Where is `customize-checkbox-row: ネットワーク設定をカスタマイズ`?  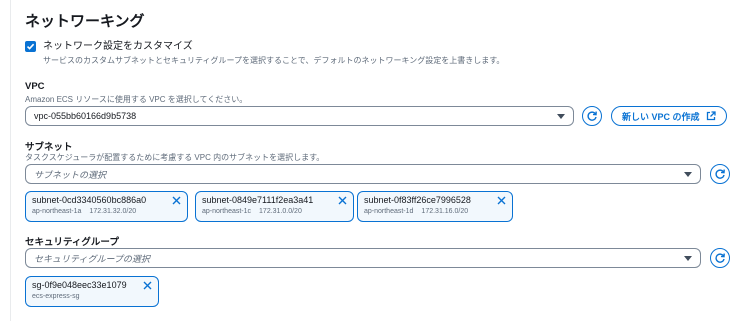
customize-checkbox-row: ネットワーク設定をカスタマイズ is located at coordinates (109, 46).